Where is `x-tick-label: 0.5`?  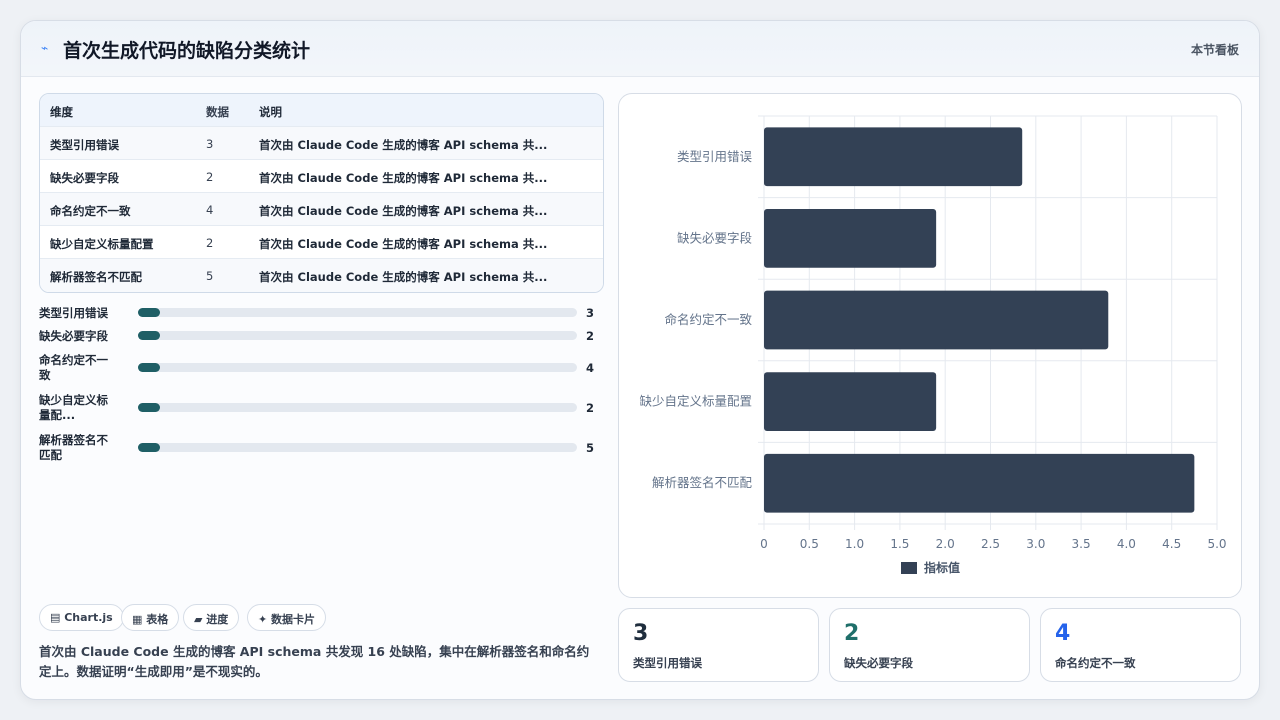
x-tick-label: 0.5 is located at coordinates (809, 544).